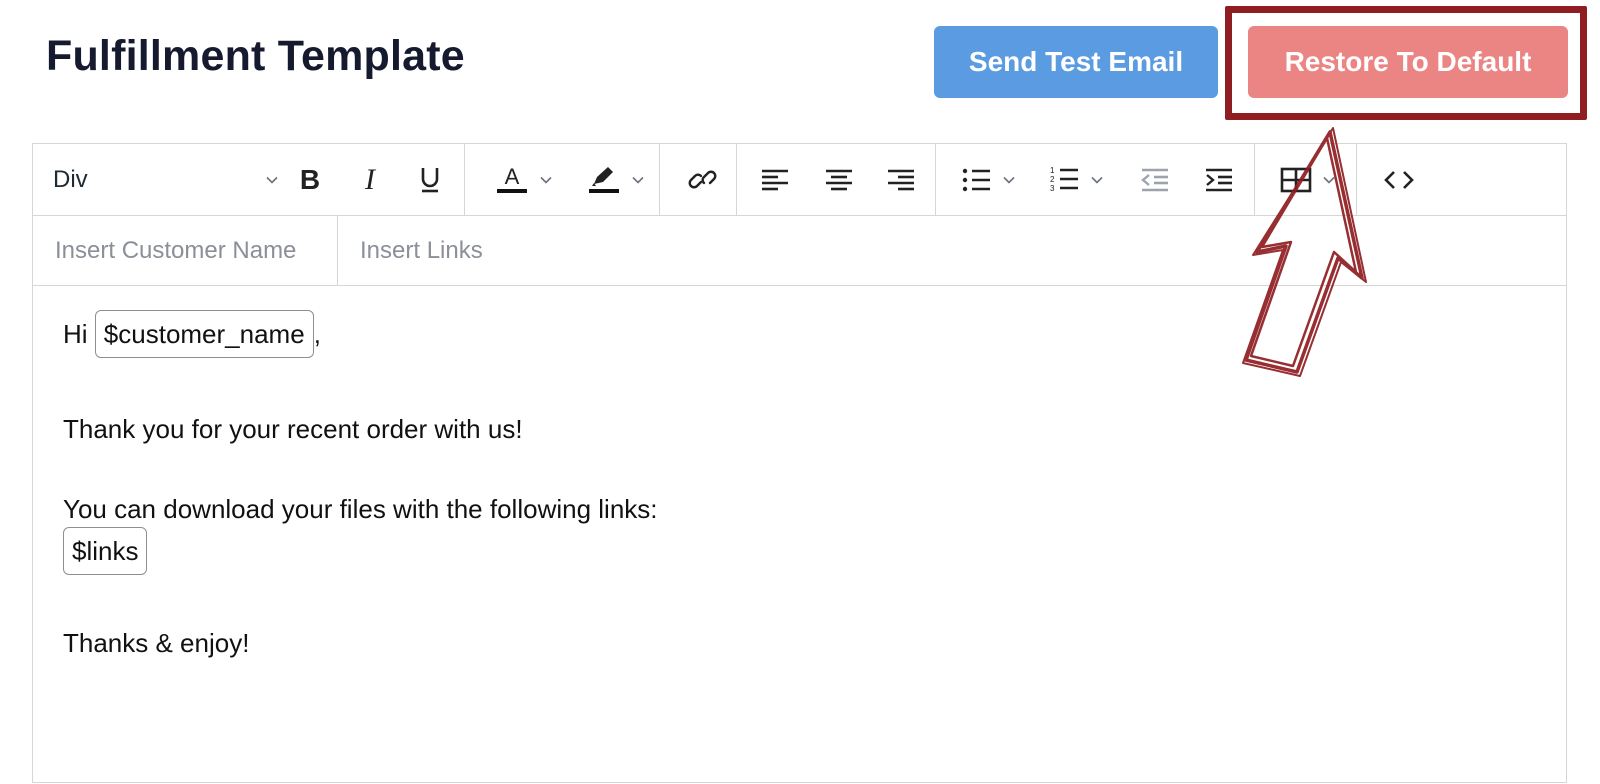  What do you see at coordinates (204, 334) in the screenshot?
I see `customer-name-token: $customer_name` at bounding box center [204, 334].